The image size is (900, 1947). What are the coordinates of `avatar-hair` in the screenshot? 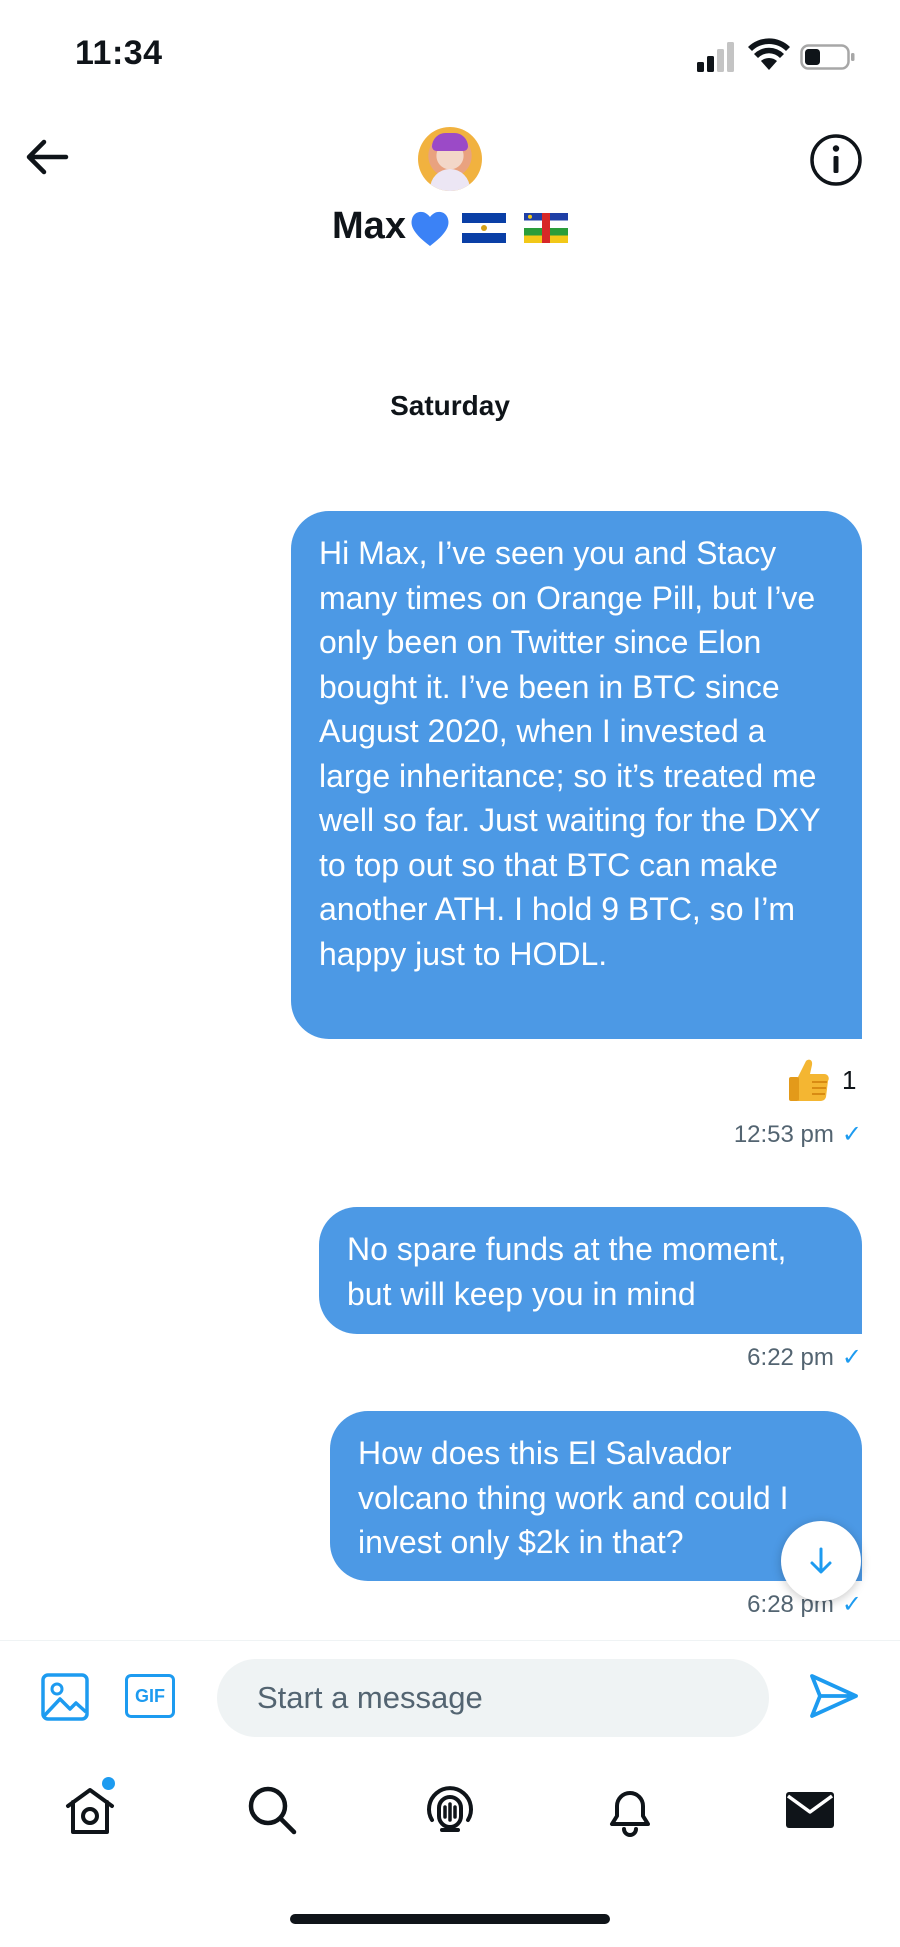 It's located at (450, 142).